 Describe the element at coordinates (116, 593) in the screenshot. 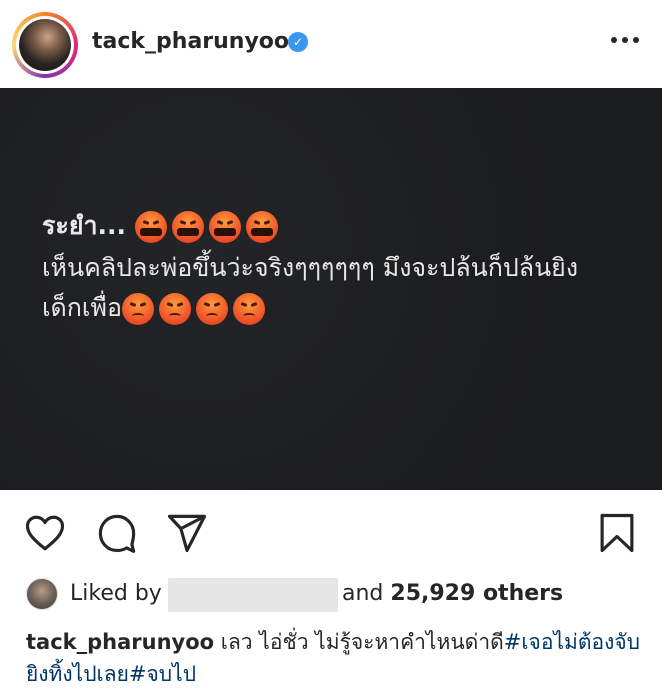

I see `liked-by-label: Liked by` at that location.